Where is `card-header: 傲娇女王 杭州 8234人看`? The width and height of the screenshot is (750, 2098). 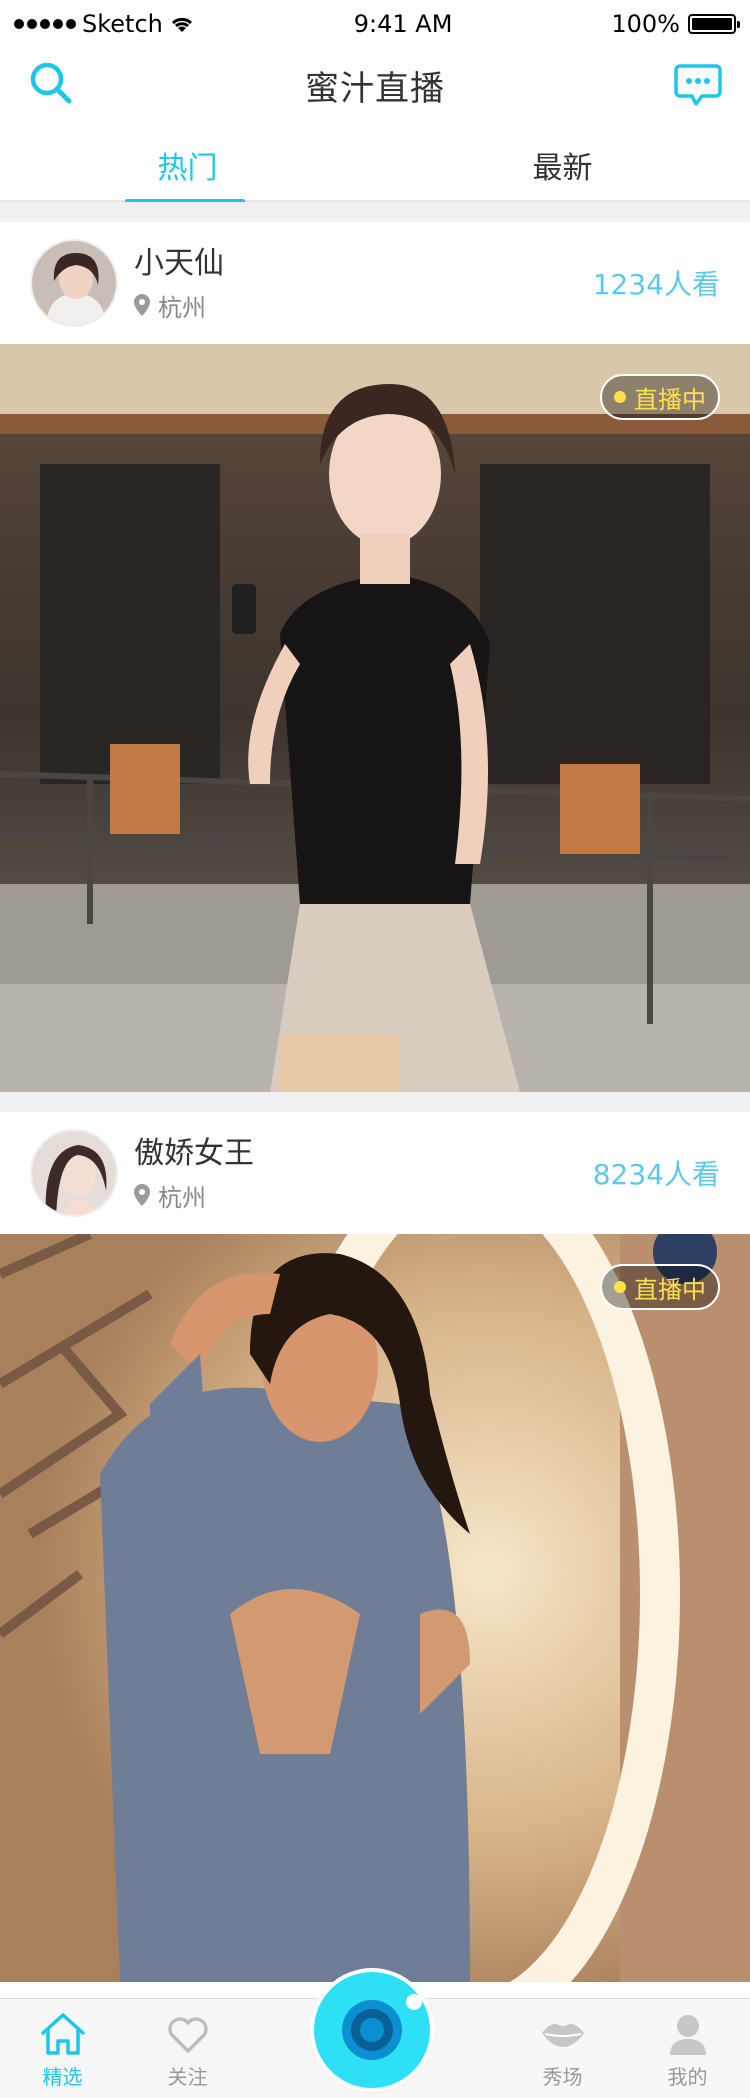
card-header: 傲娇女王 杭州 8234人看 is located at coordinates (375, 1173).